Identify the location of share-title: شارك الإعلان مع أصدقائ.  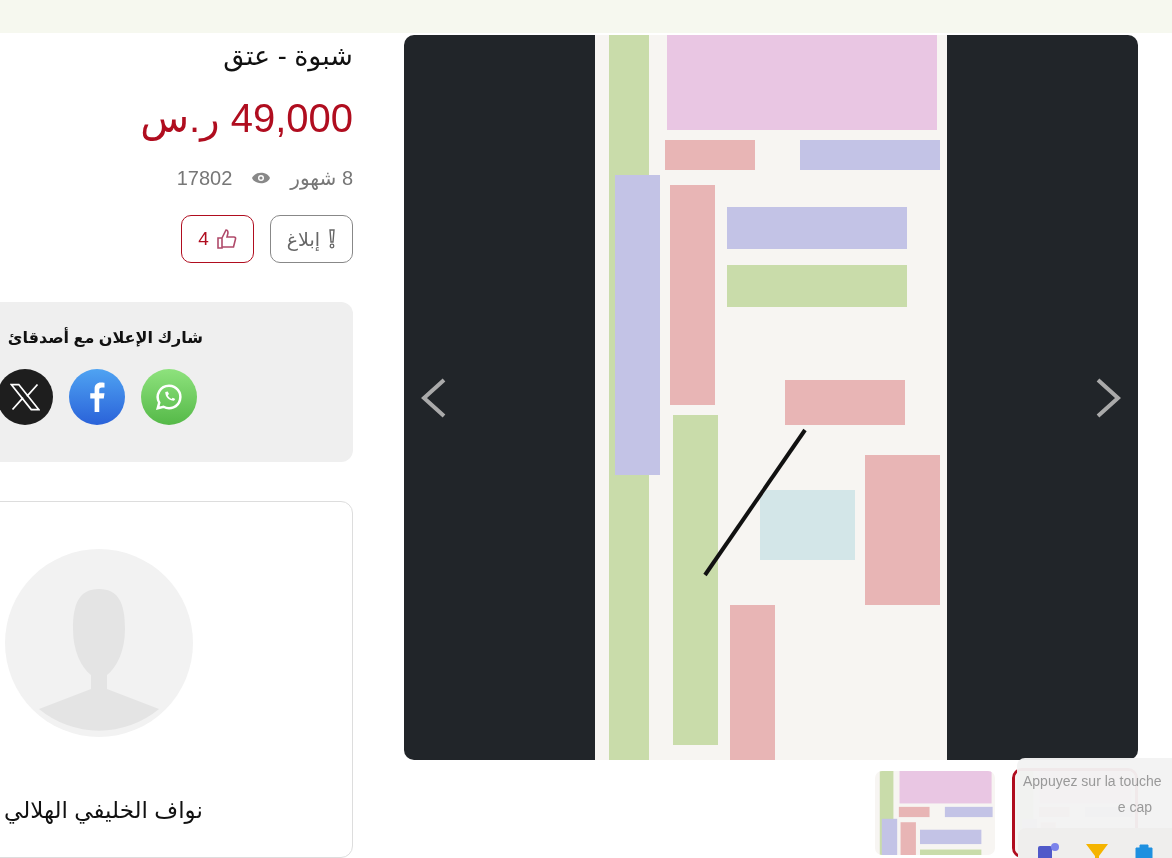
(105, 337).